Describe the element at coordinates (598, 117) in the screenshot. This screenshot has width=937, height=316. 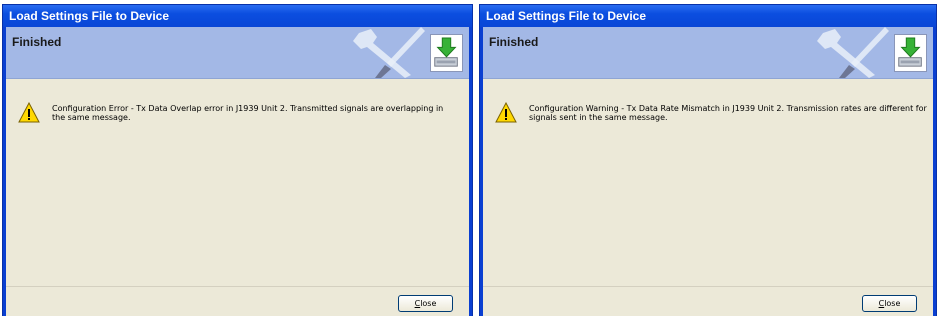
I see `message-line: signals sent in the same message.` at that location.